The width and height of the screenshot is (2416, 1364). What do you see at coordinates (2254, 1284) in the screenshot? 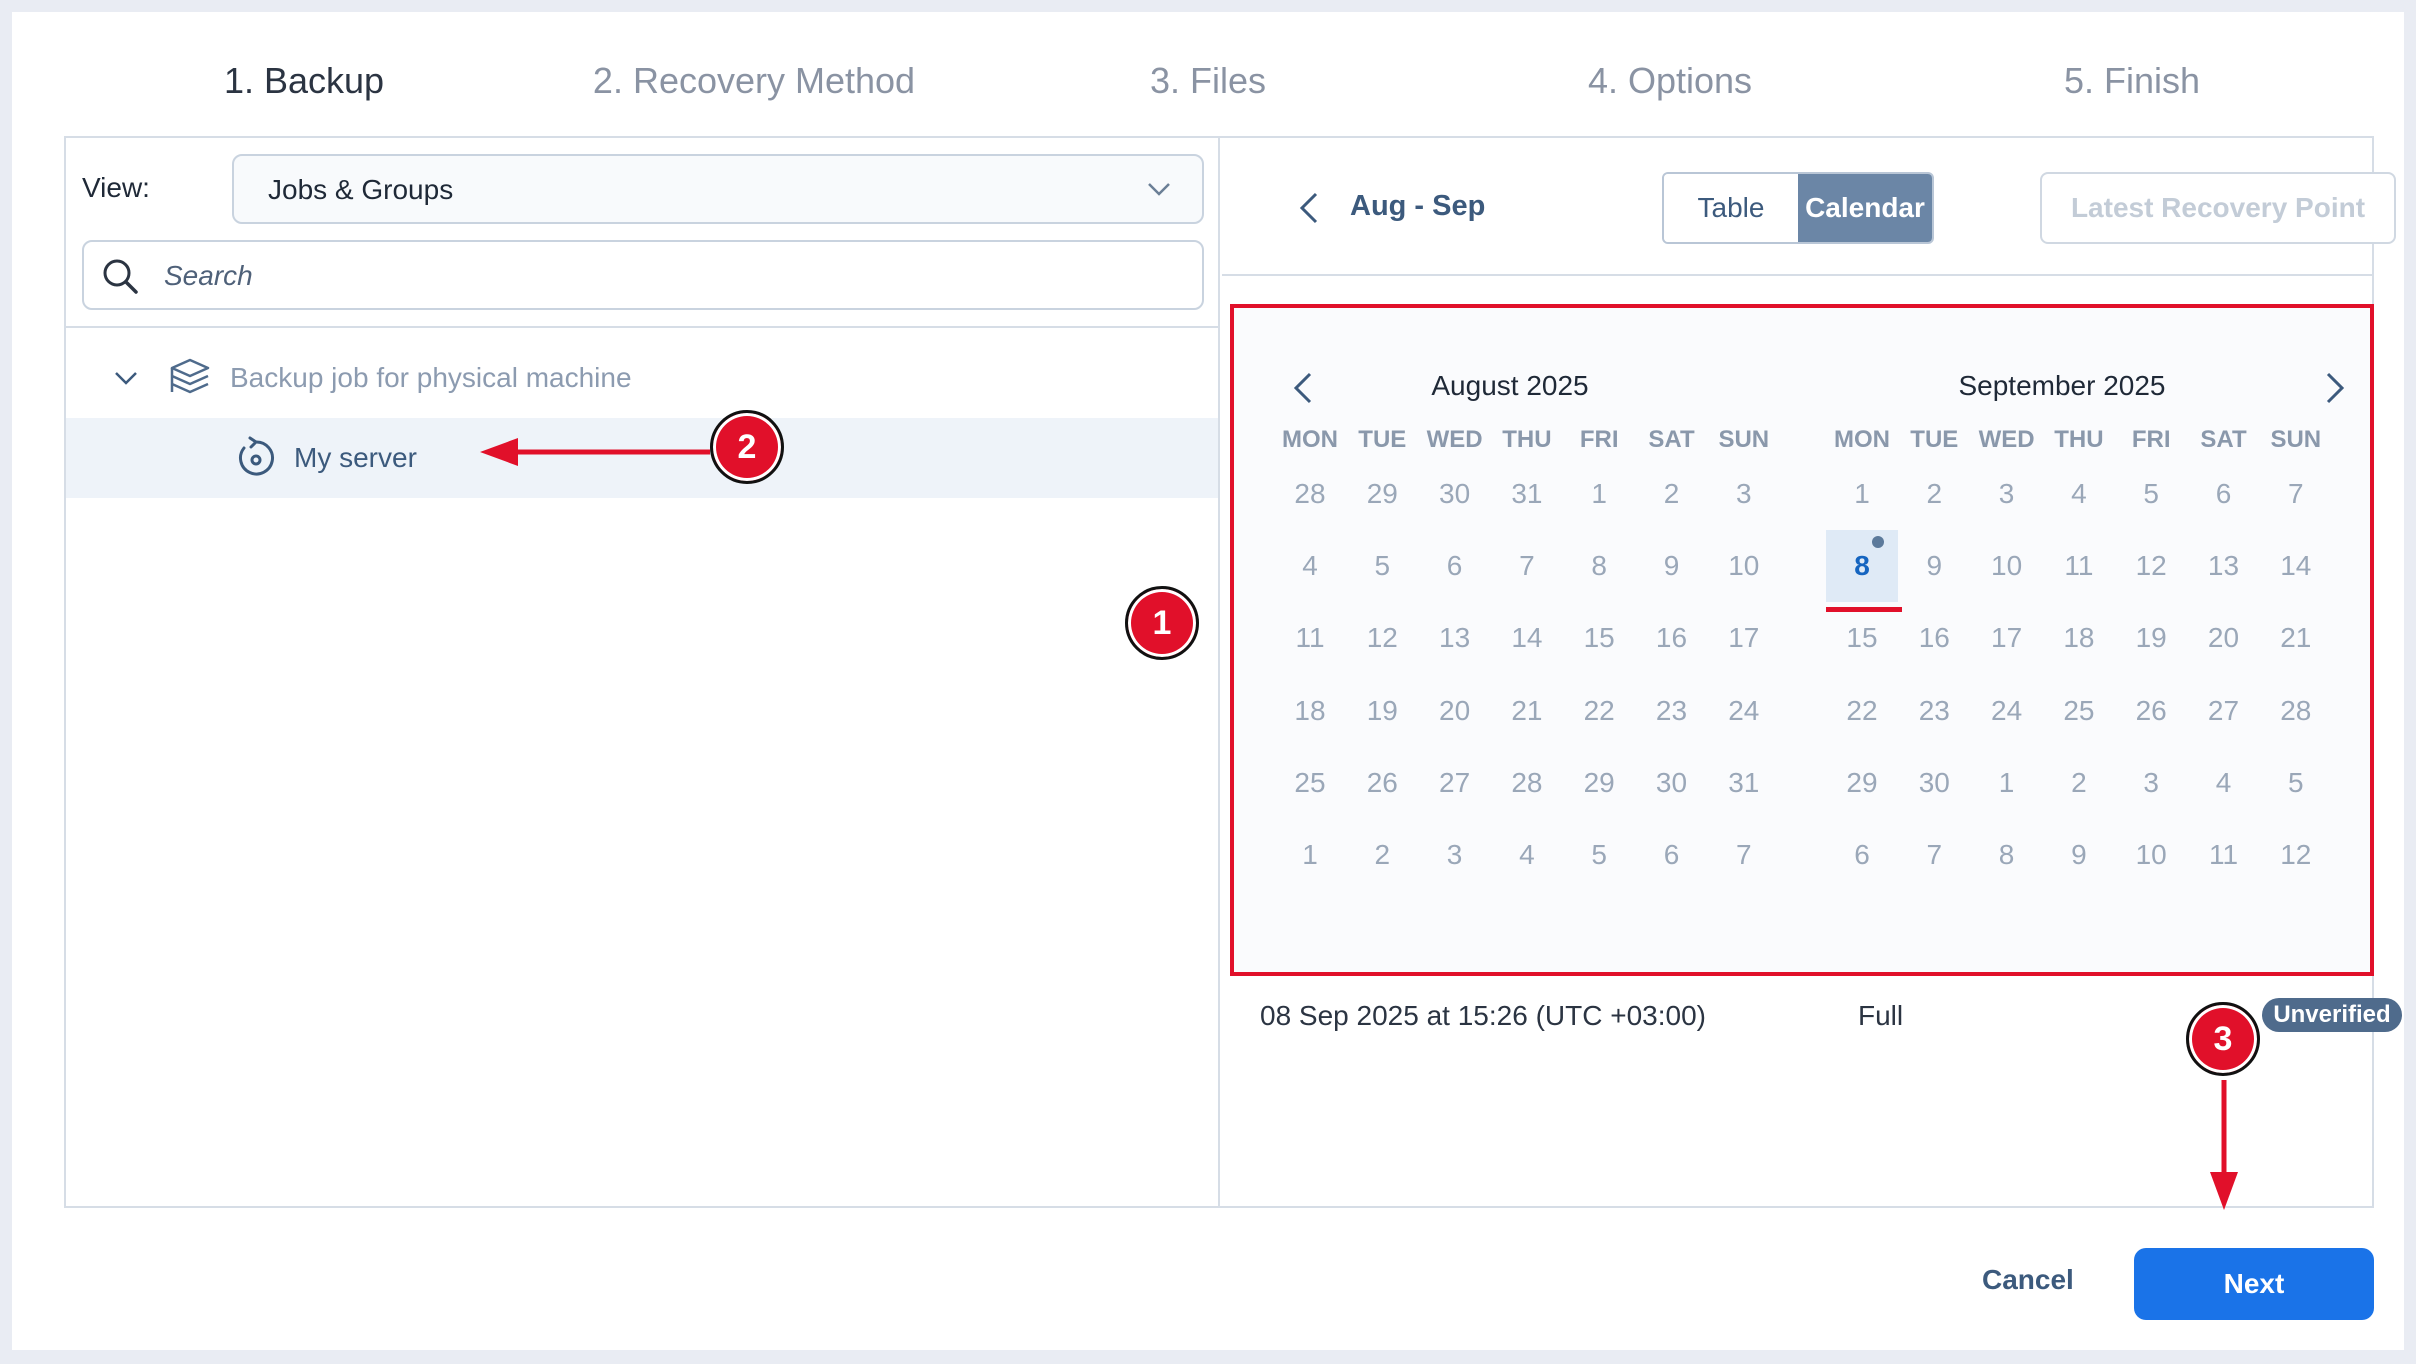
I see `next-button: Next` at bounding box center [2254, 1284].